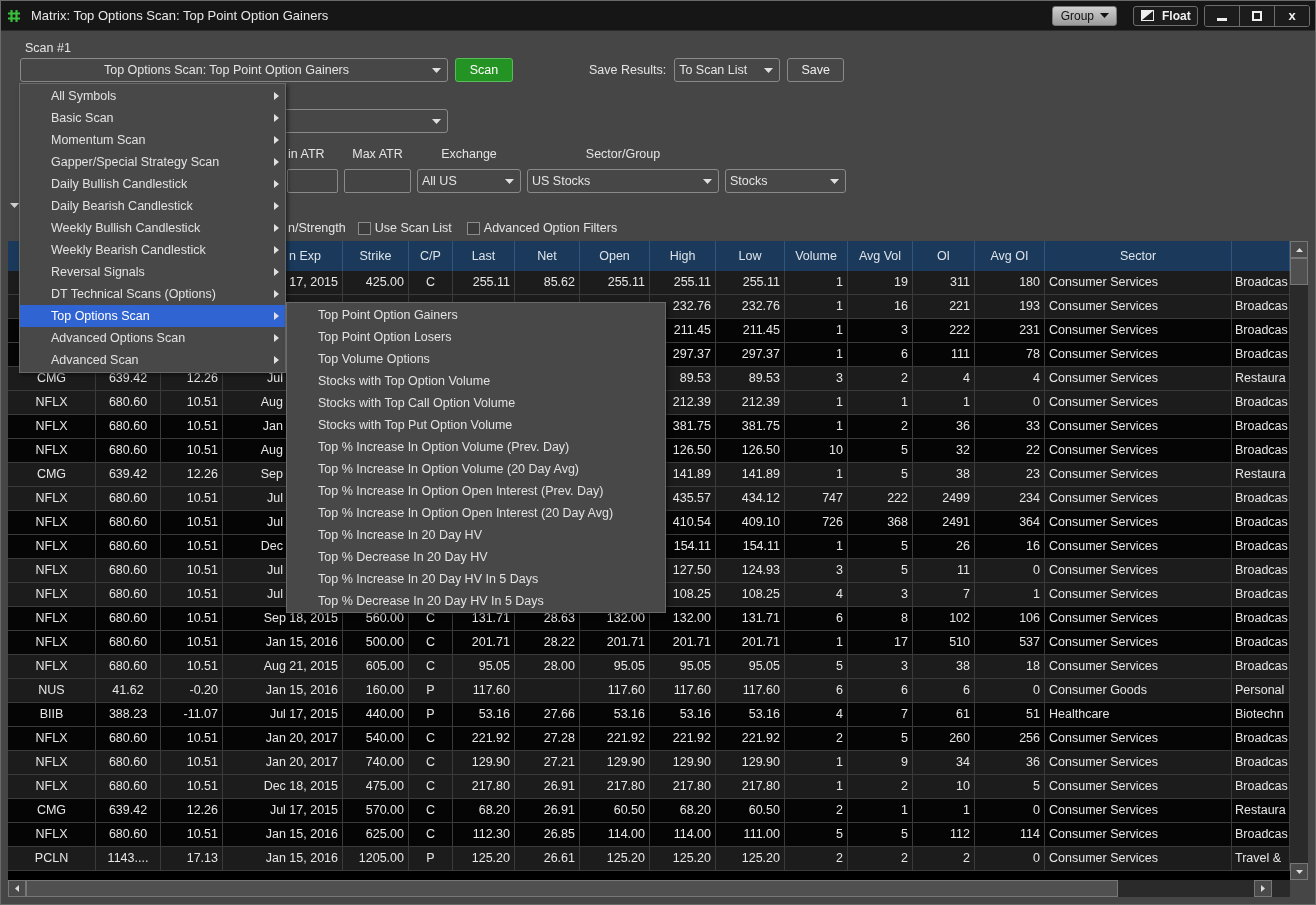 The image size is (1316, 905). Describe the element at coordinates (839, 594) in the screenshot. I see `table-cell: 4` at that location.